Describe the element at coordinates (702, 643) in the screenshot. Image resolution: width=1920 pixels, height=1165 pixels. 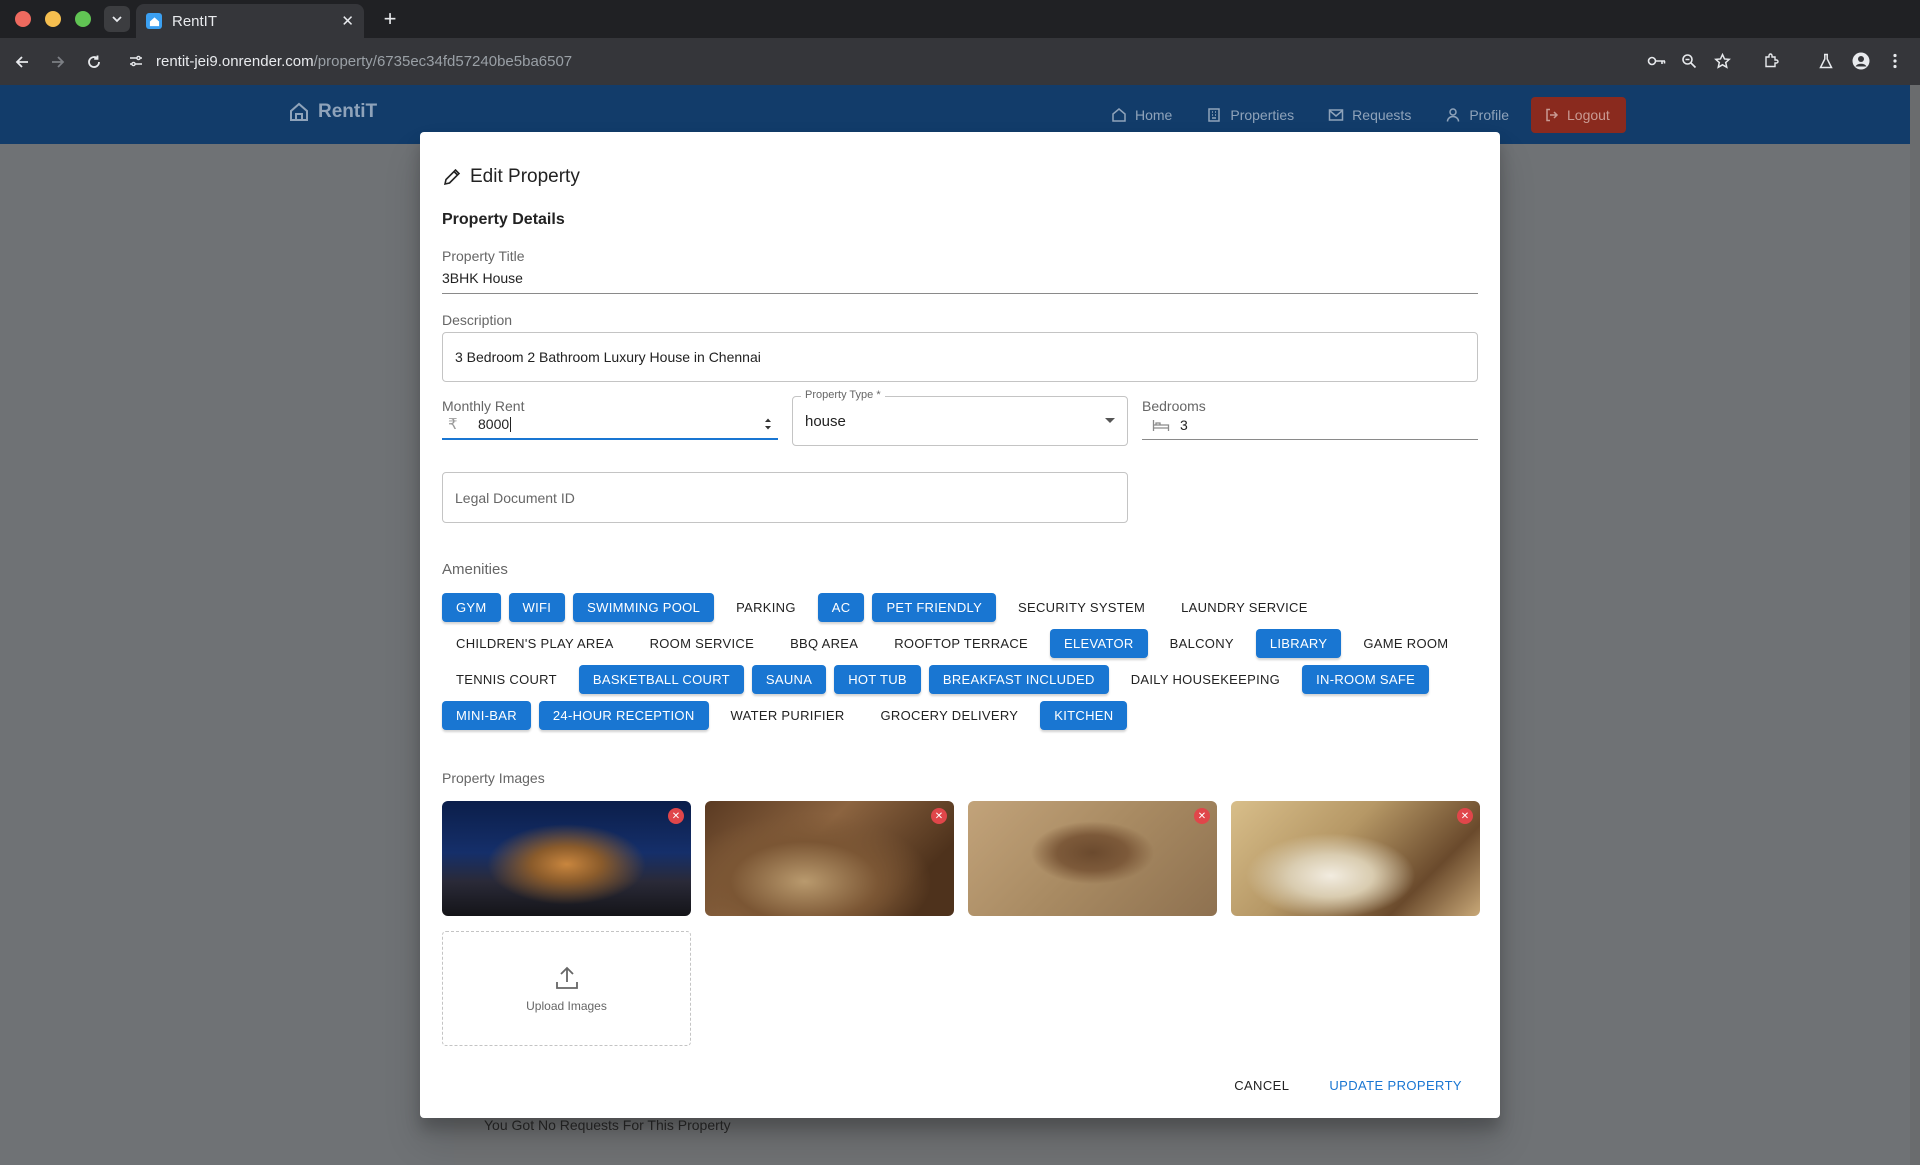
I see `amenity-chip: ROOM SERVICE` at that location.